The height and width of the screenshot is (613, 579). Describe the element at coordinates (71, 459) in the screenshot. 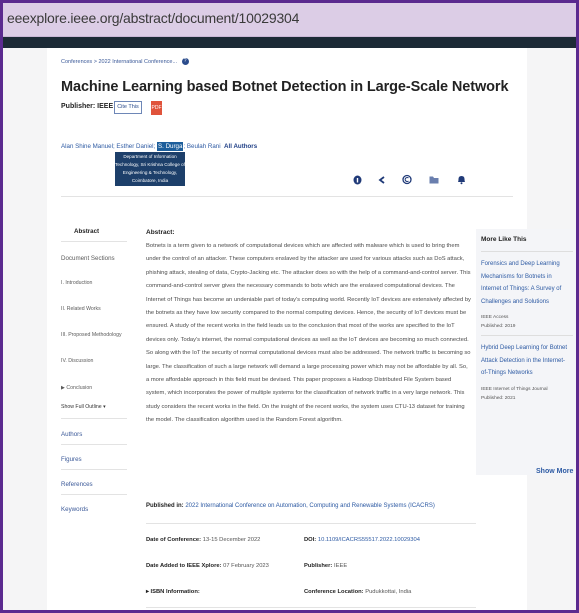

I see `nav-figures: Figures` at that location.